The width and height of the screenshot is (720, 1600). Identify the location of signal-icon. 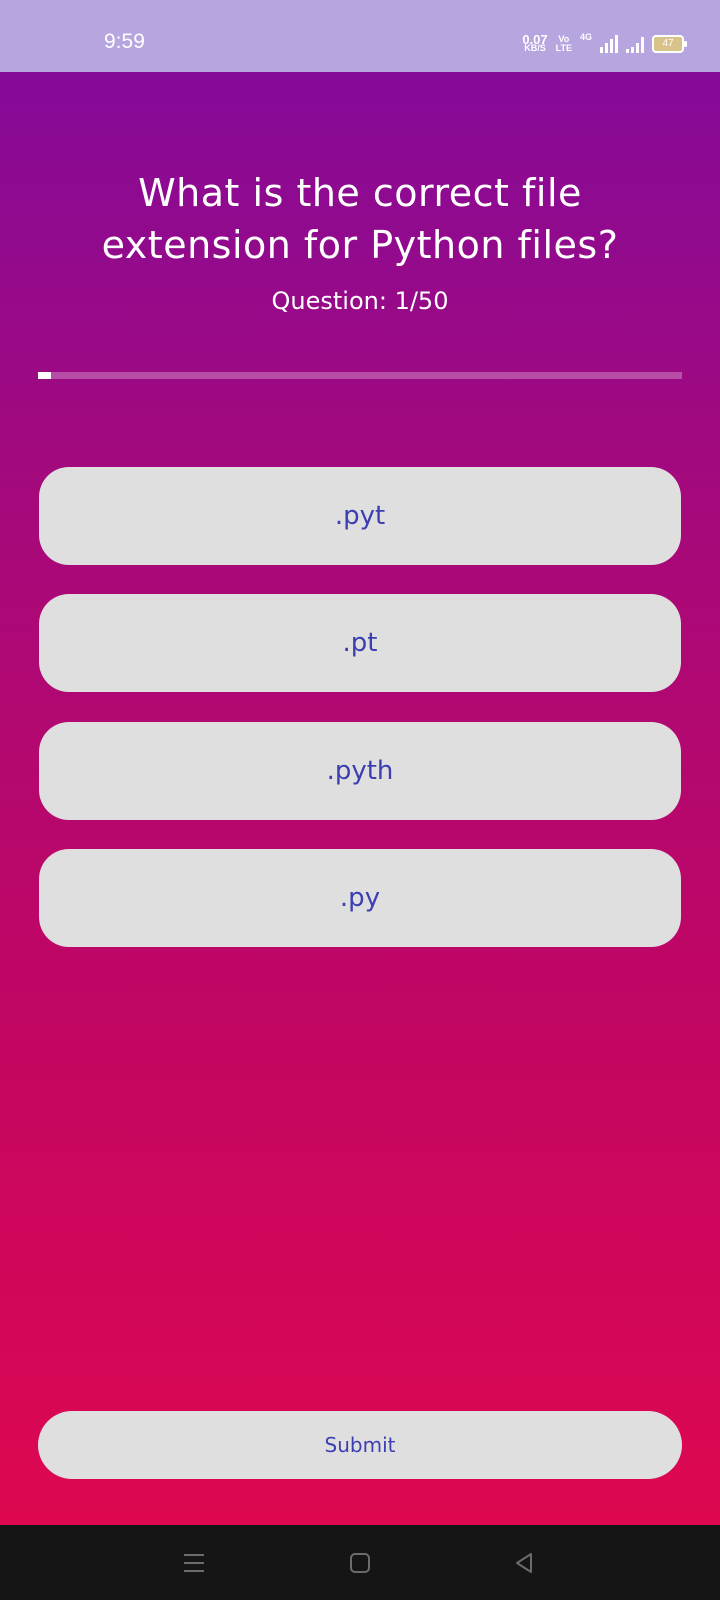
(635, 44).